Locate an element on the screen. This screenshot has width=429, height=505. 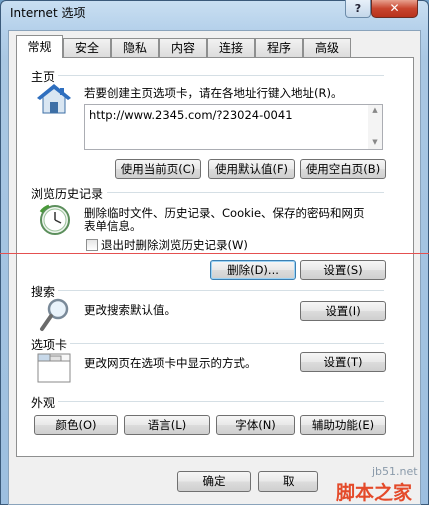
fonts-button: 字体(N) is located at coordinates (255, 425).